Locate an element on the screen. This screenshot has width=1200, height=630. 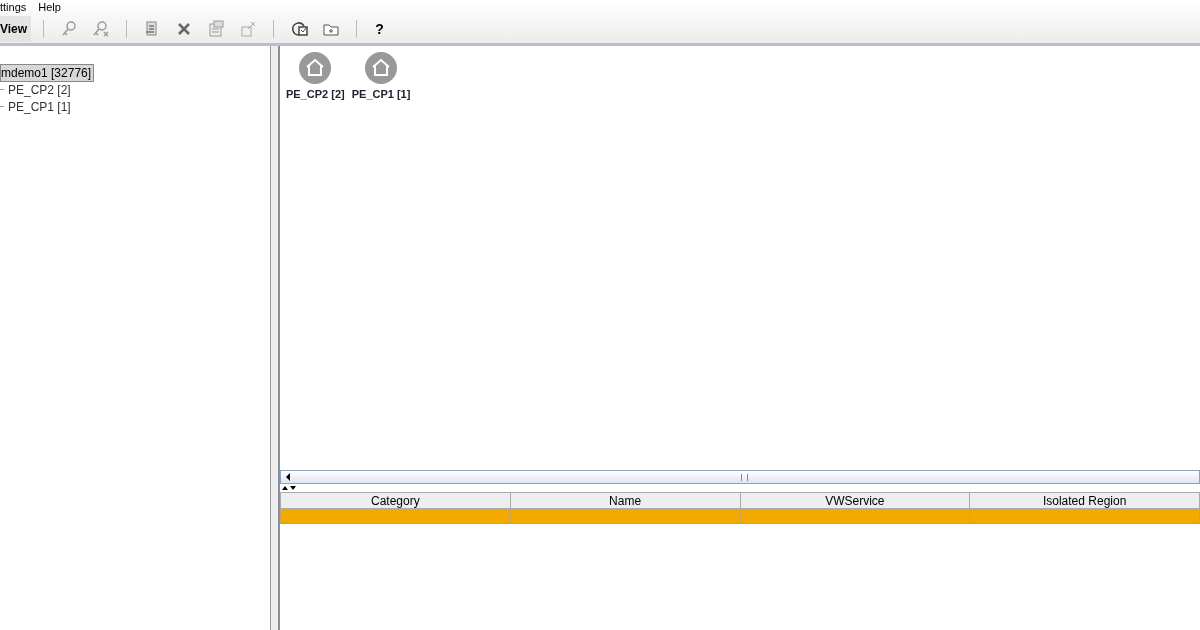
node-label: PE_CP1 [1] is located at coordinates (381, 94).